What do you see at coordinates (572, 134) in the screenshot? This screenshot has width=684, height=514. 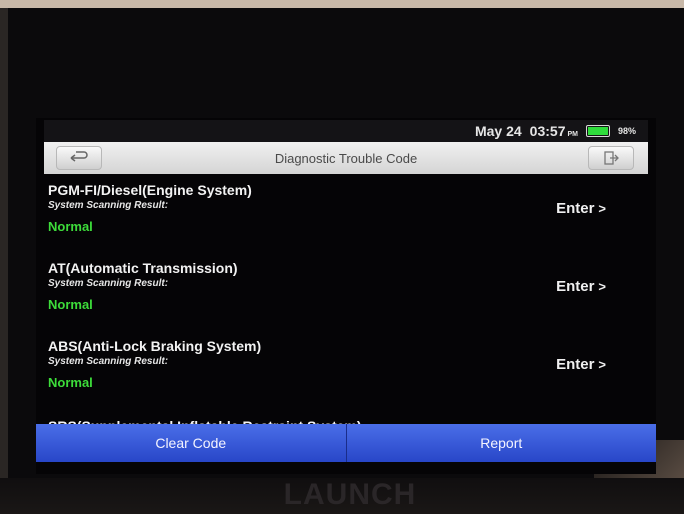 I see `status-ampm: PM` at bounding box center [572, 134].